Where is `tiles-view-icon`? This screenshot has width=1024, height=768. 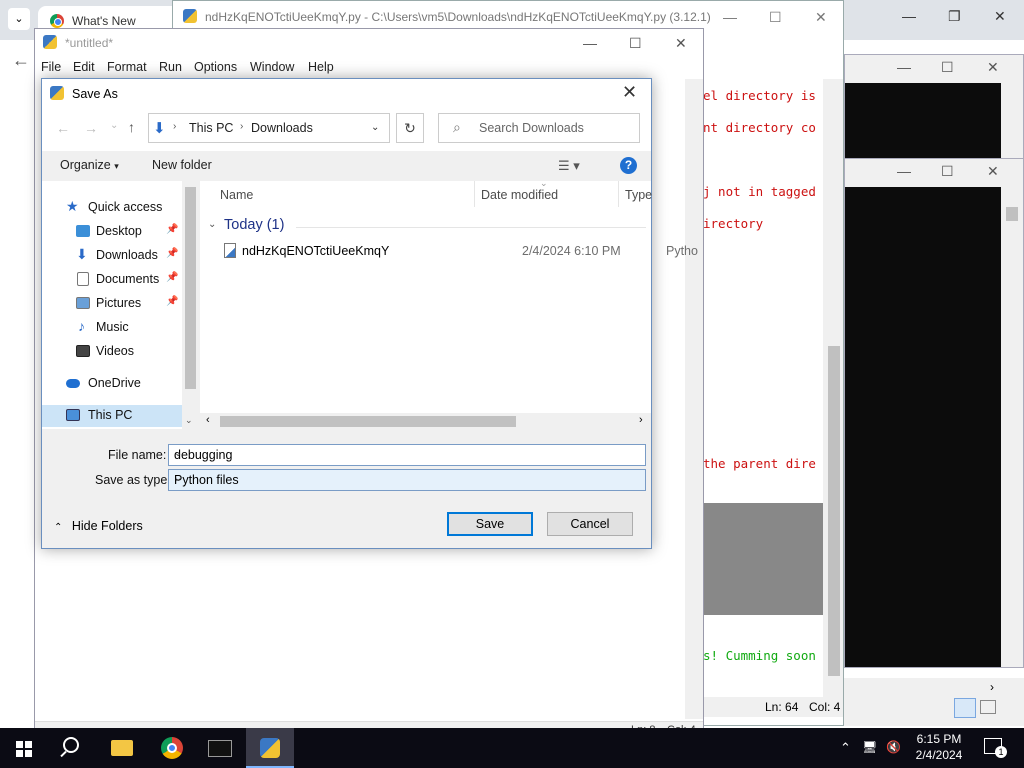 tiles-view-icon is located at coordinates (988, 707).